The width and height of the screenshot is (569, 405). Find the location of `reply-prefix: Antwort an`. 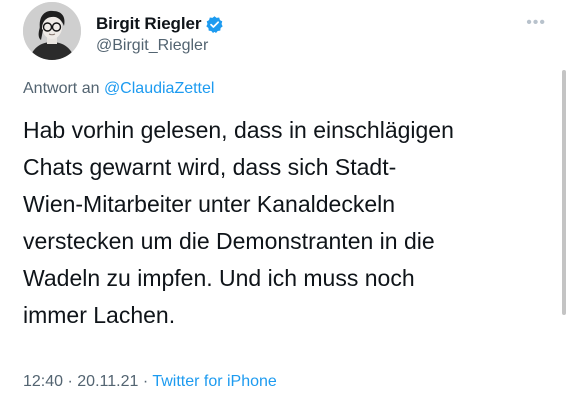

reply-prefix: Antwort an is located at coordinates (61, 88).